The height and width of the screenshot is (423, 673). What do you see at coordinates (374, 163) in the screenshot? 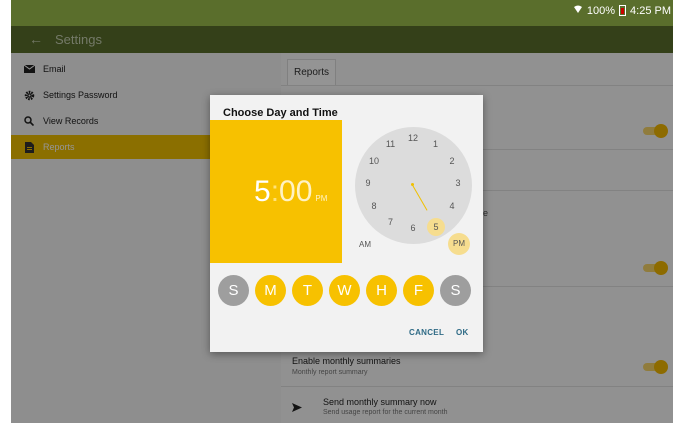
I see `clock-number-10: 10` at bounding box center [374, 163].